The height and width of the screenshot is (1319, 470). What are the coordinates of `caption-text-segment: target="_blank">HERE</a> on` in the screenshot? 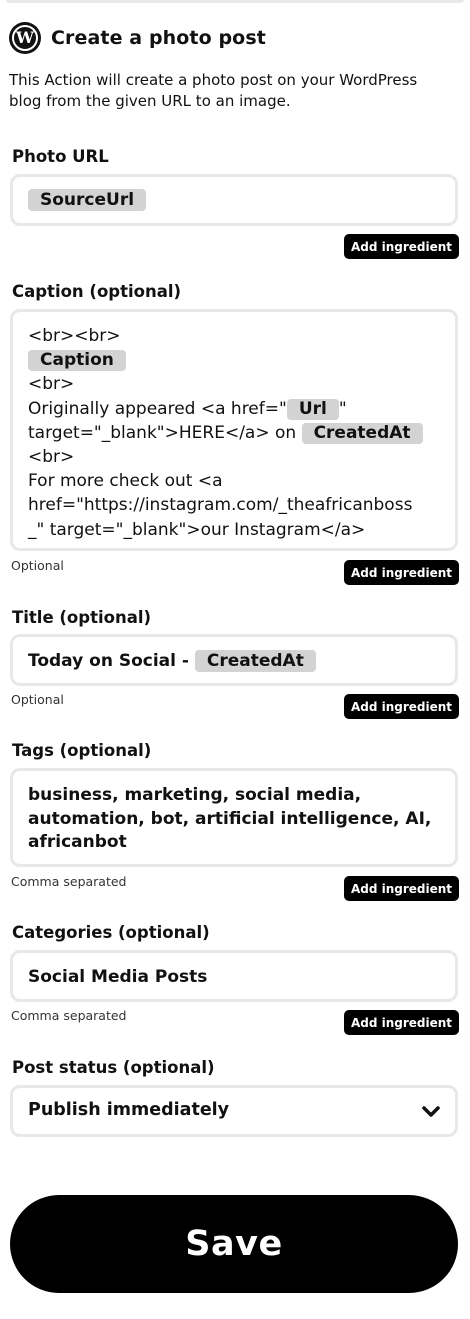 It's located at (165, 432).